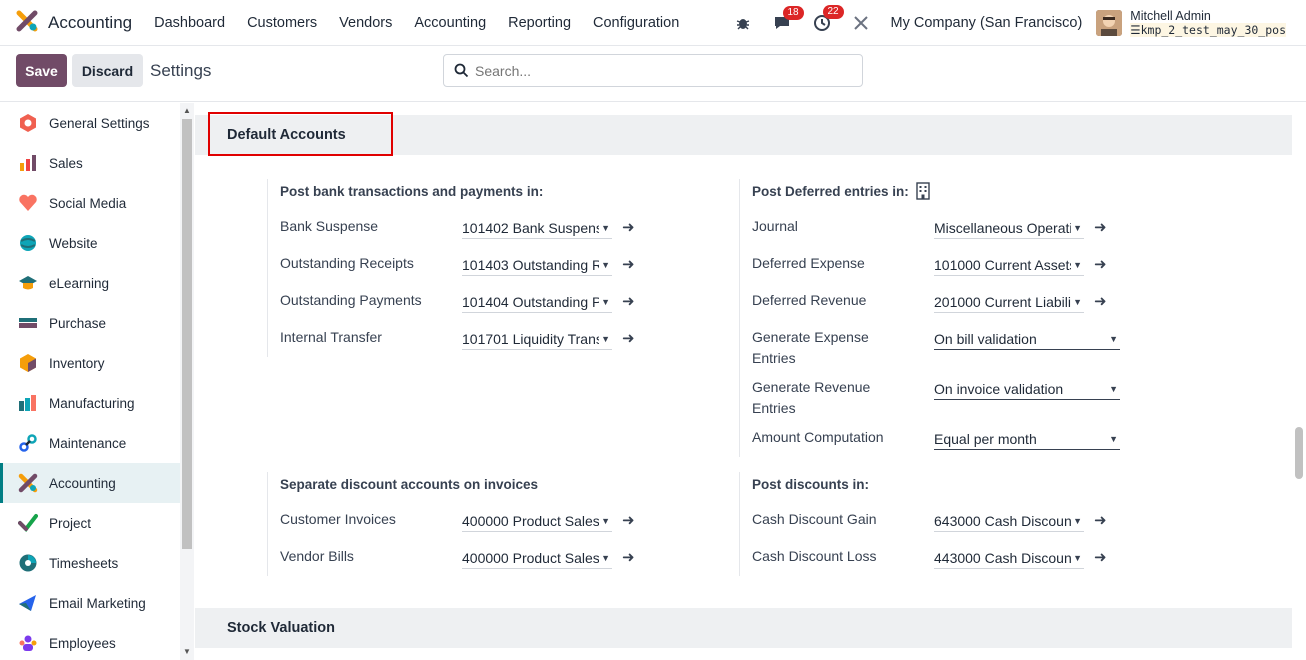 The height and width of the screenshot is (660, 1306). What do you see at coordinates (1009, 228) in the screenshot?
I see `journal-select: Miscellaneous Operations▼` at bounding box center [1009, 228].